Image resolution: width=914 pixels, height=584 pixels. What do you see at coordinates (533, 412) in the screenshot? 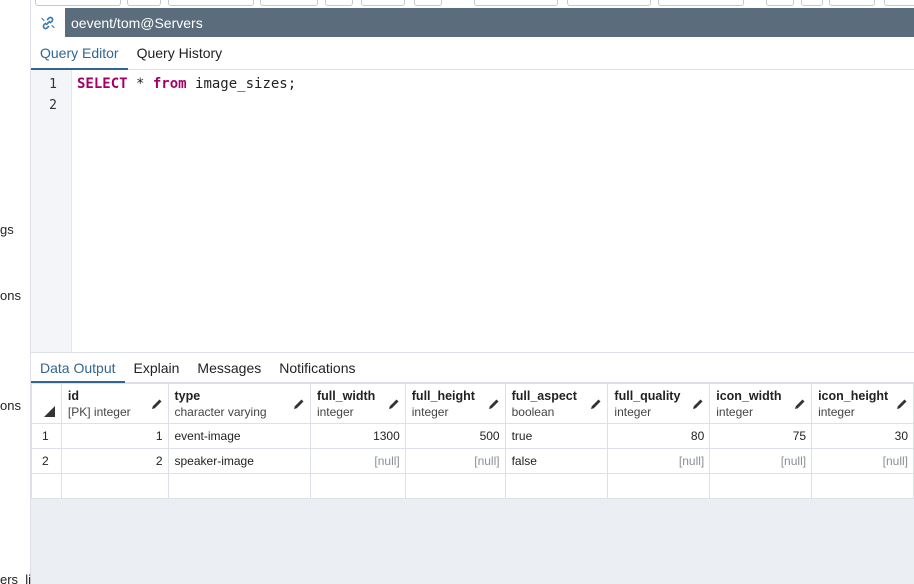
I see `column-type: boolean` at bounding box center [533, 412].